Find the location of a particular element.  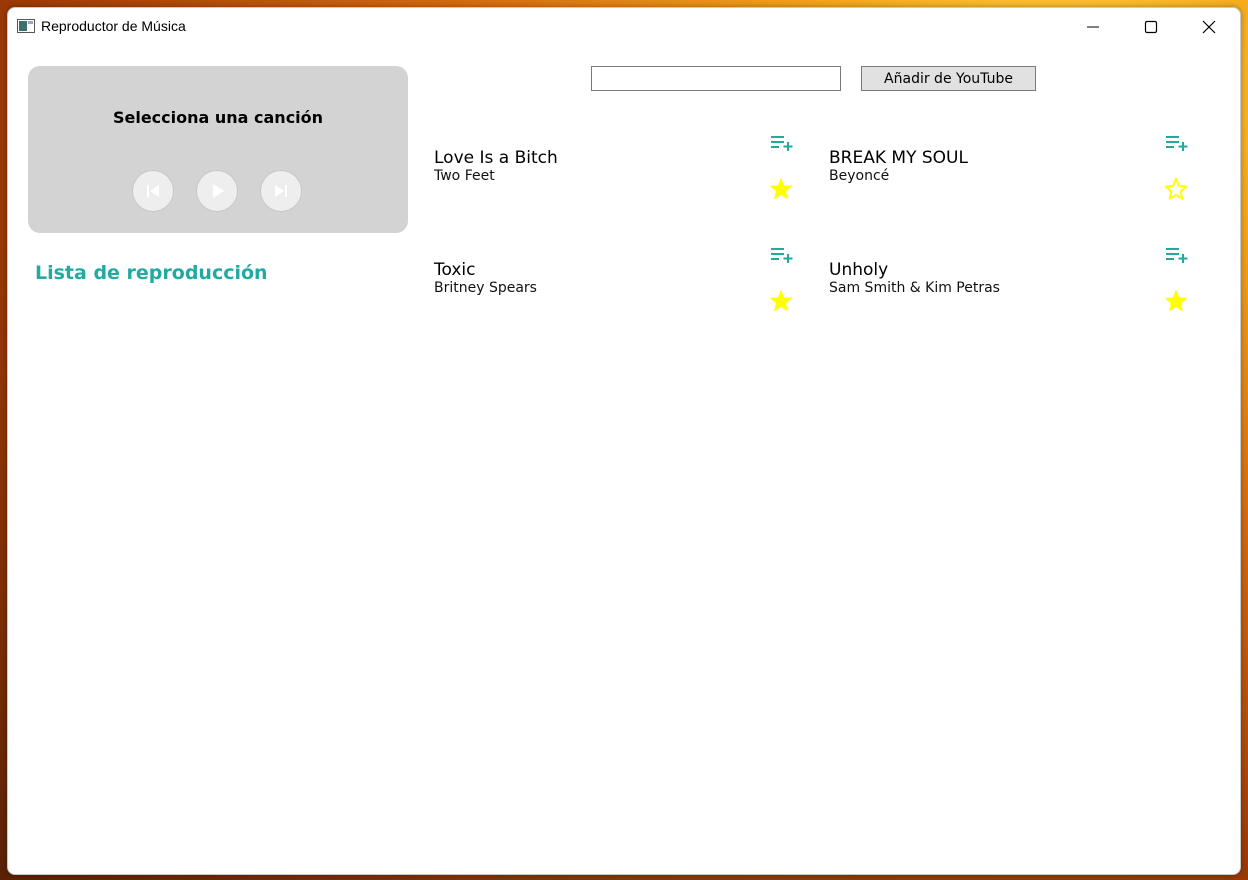

song-artist: Two Feet is located at coordinates (464, 176).